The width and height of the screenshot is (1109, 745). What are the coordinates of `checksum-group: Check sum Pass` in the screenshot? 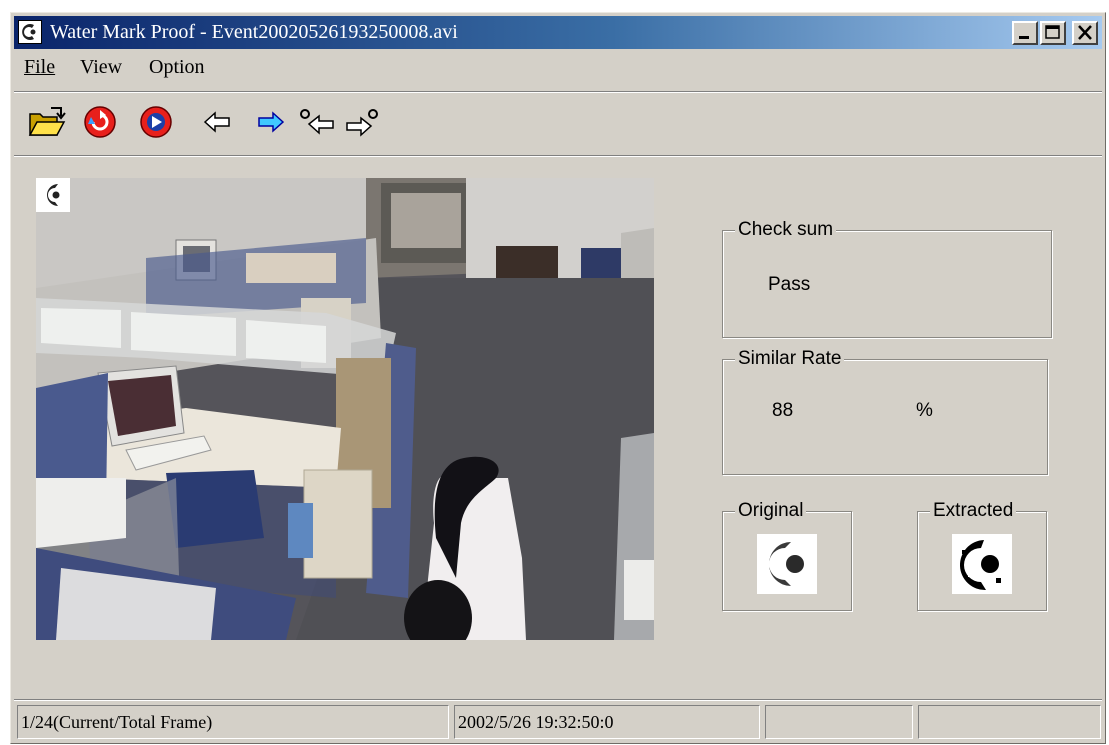 It's located at (887, 278).